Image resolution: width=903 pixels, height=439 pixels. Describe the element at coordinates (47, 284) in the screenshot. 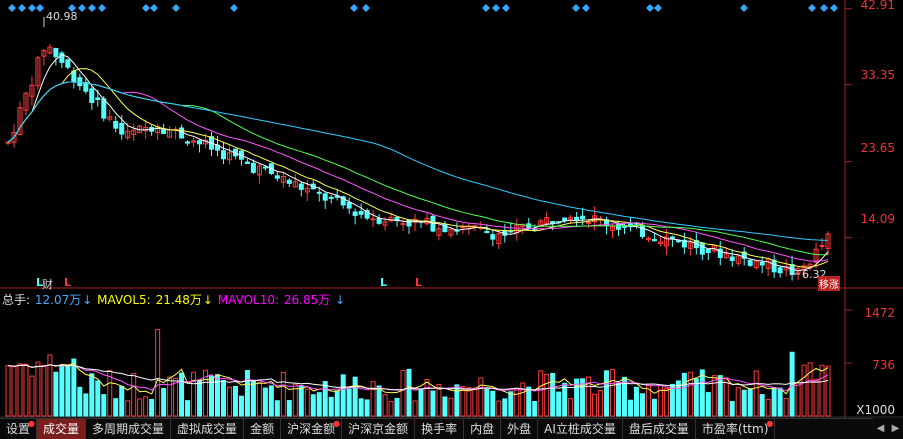

I see `event-marker-cai: 财` at that location.